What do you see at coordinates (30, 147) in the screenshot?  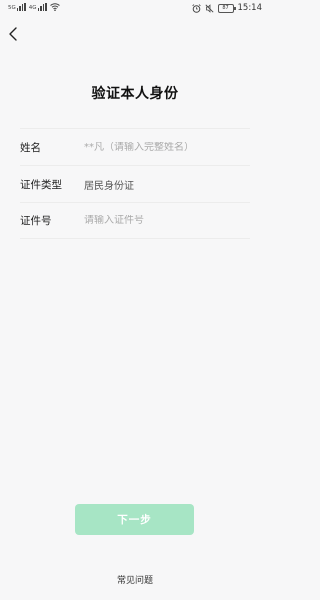 I see `name-label: 姓名` at bounding box center [30, 147].